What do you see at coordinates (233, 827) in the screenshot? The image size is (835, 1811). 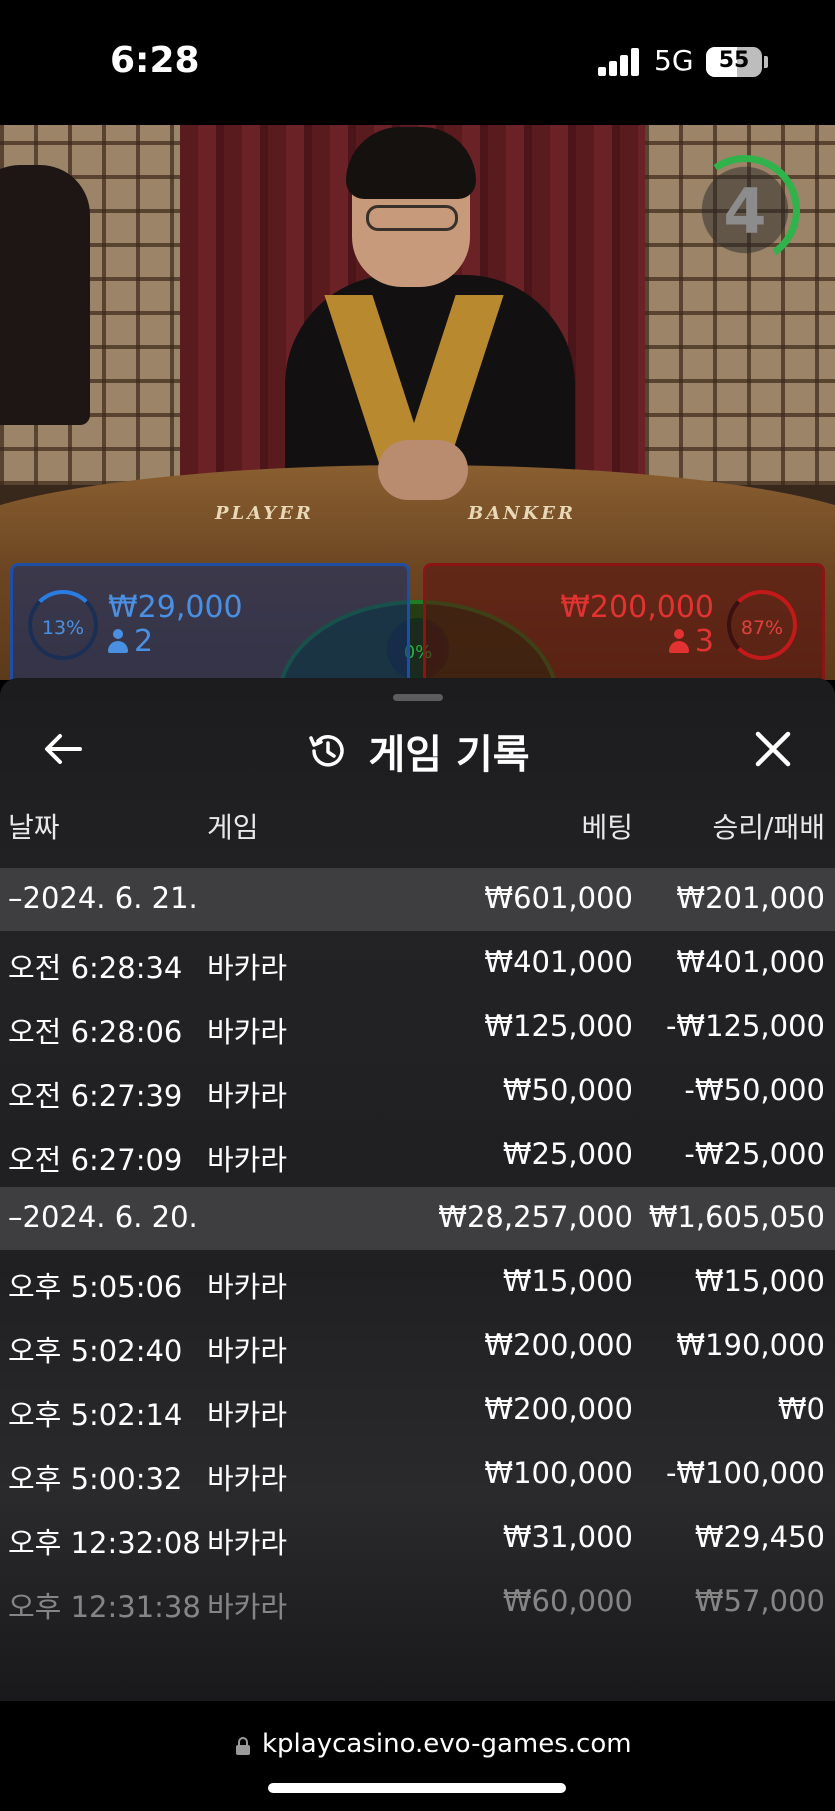 I see `column-header-game: 게임` at bounding box center [233, 827].